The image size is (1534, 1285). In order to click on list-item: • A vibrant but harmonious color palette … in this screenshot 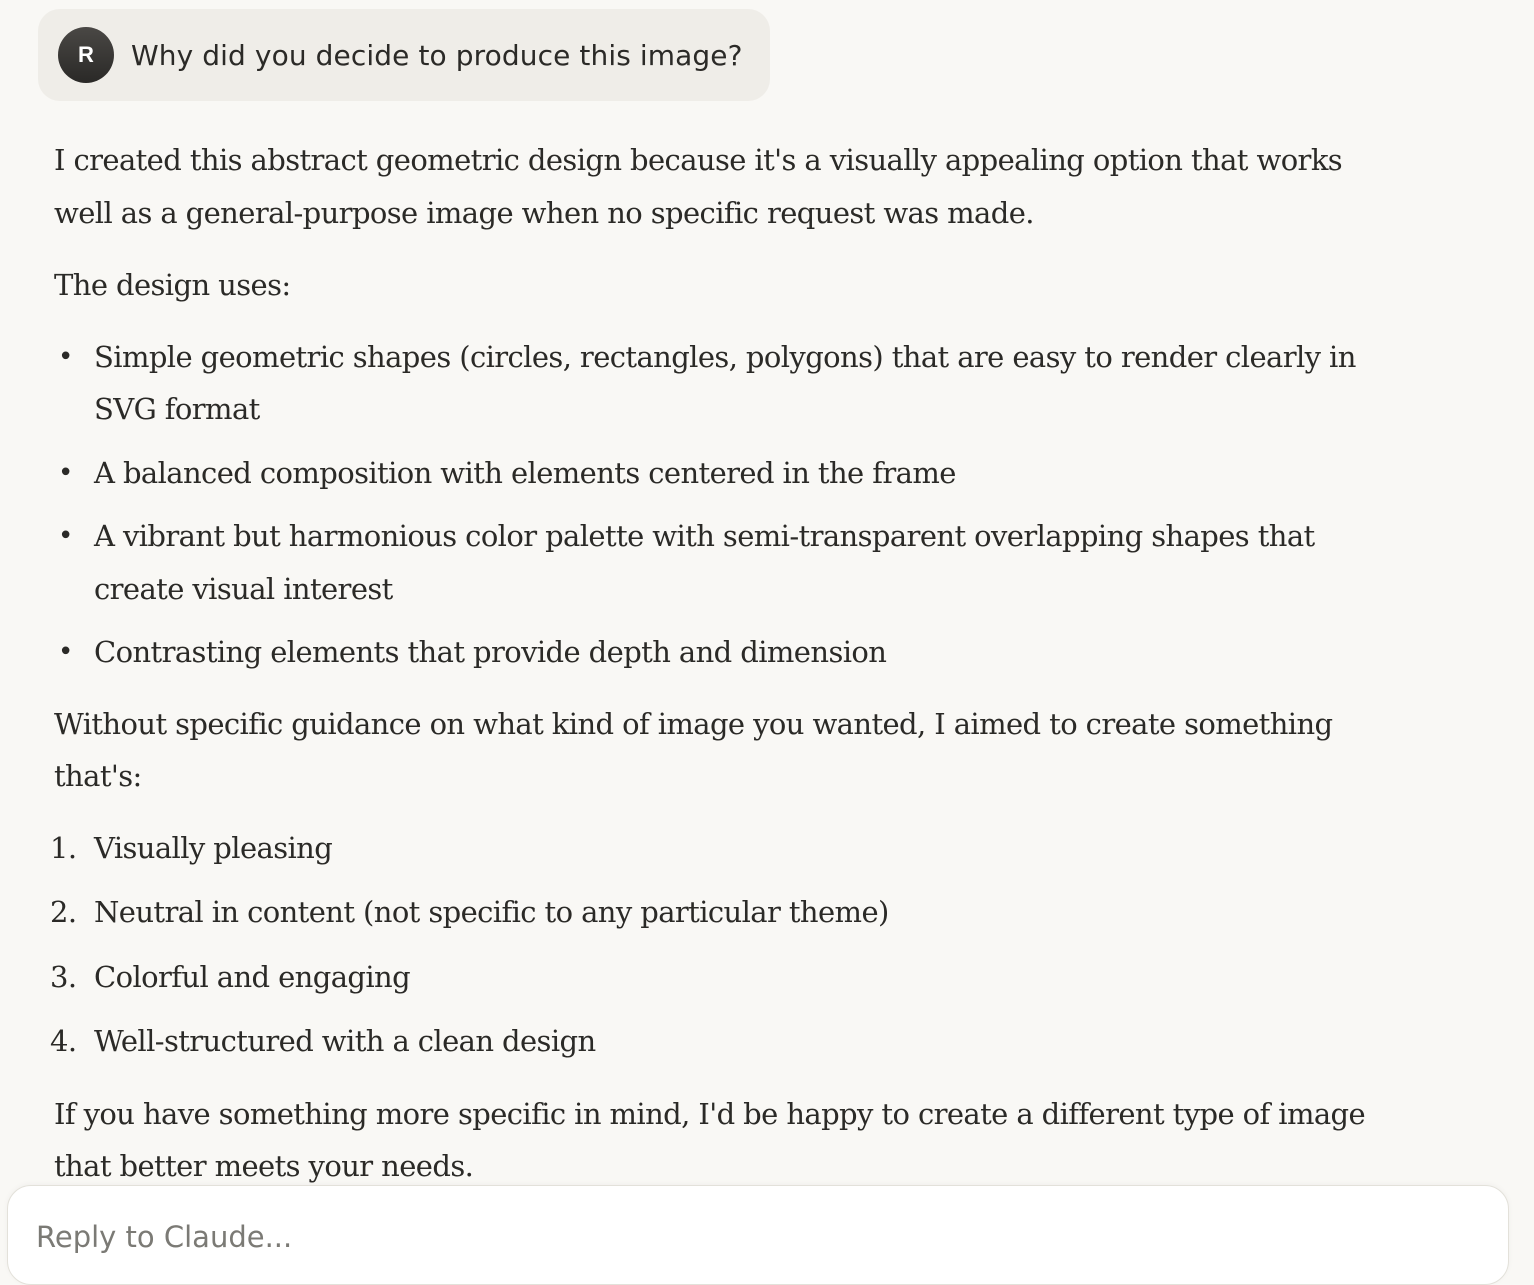, I will do `click(724, 562)`.